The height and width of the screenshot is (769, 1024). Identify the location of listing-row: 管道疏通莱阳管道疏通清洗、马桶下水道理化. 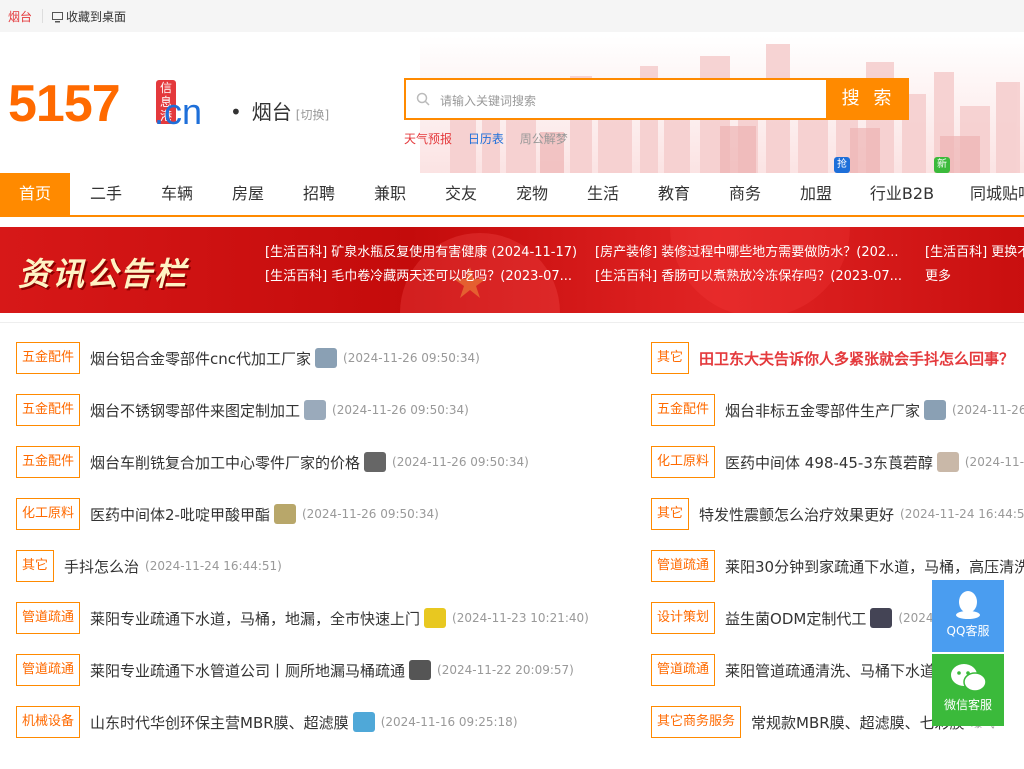
(808, 670).